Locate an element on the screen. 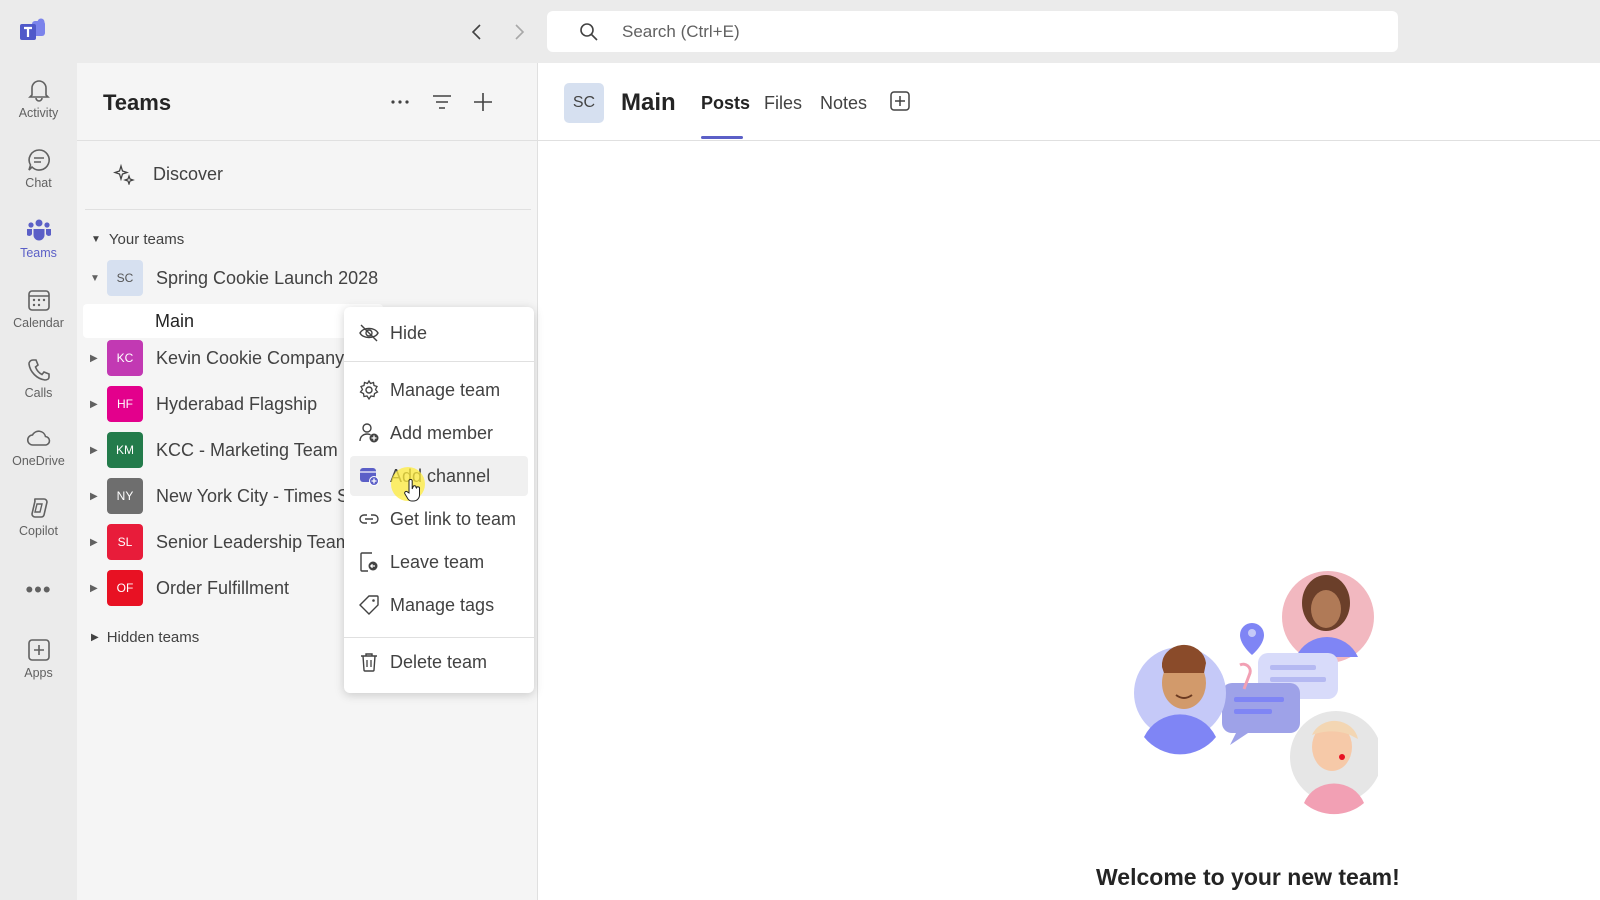 Image resolution: width=1600 pixels, height=900 pixels. rail-label: Calls is located at coordinates (38, 393).